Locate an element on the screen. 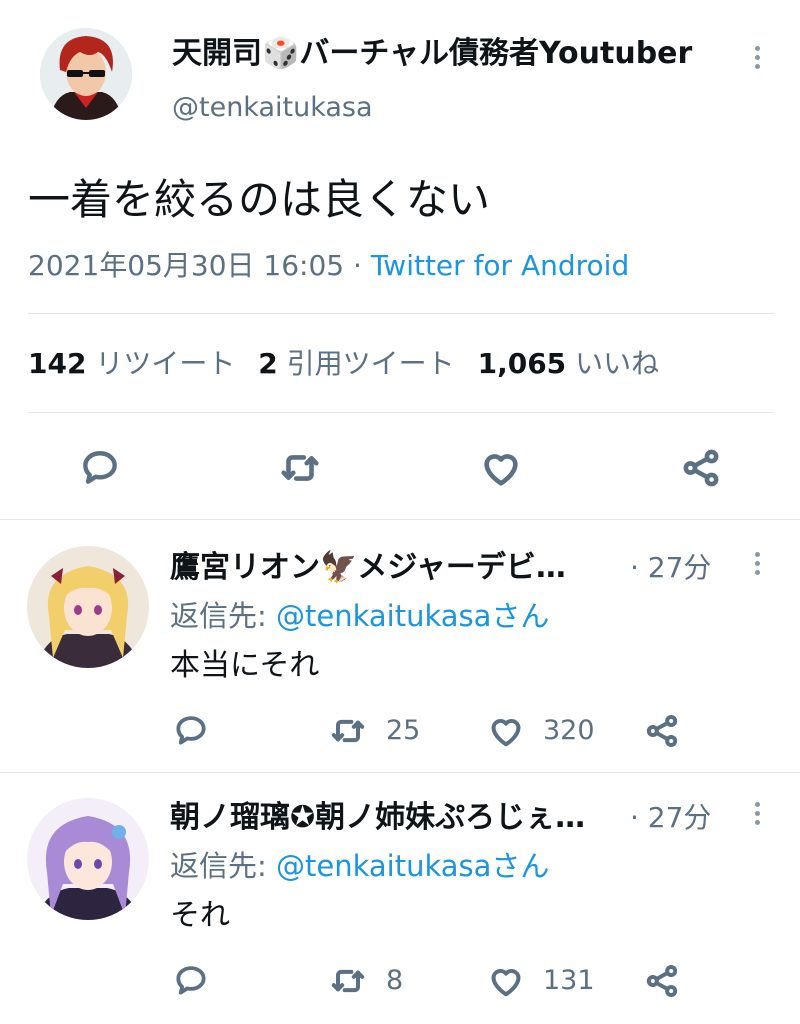  author-avatar is located at coordinates (86, 74).